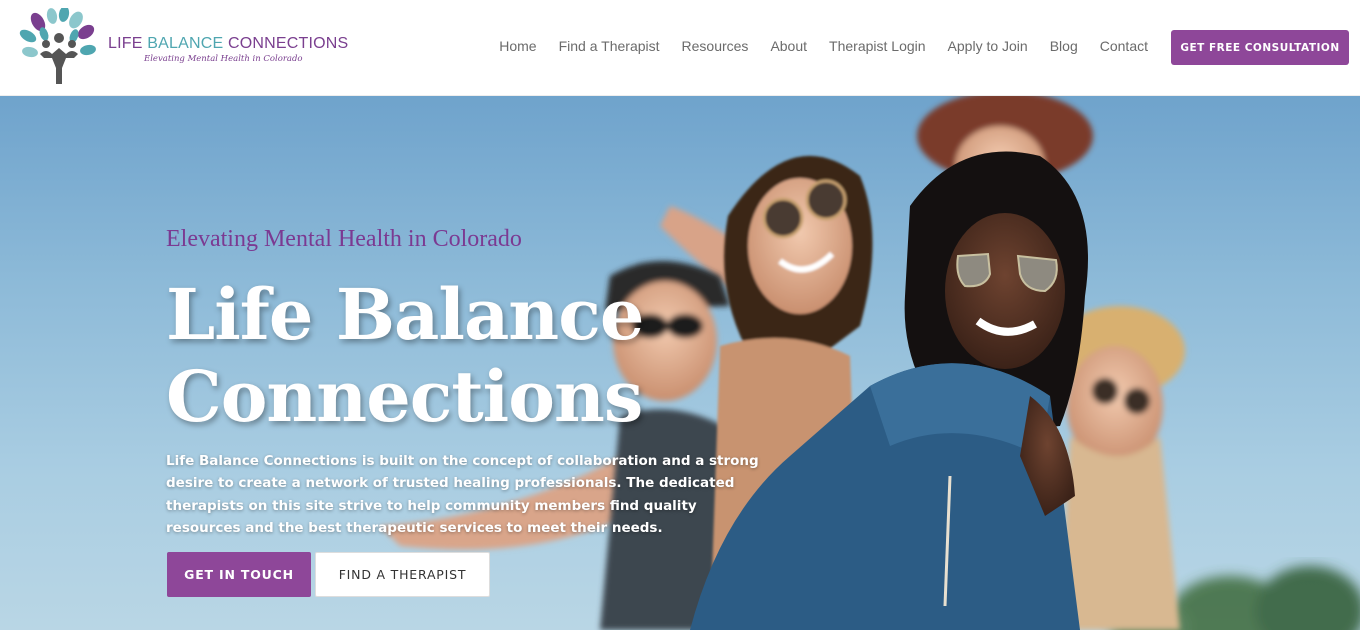 The height and width of the screenshot is (630, 1360). What do you see at coordinates (715, 46) in the screenshot?
I see `nav-resources: Resources` at bounding box center [715, 46].